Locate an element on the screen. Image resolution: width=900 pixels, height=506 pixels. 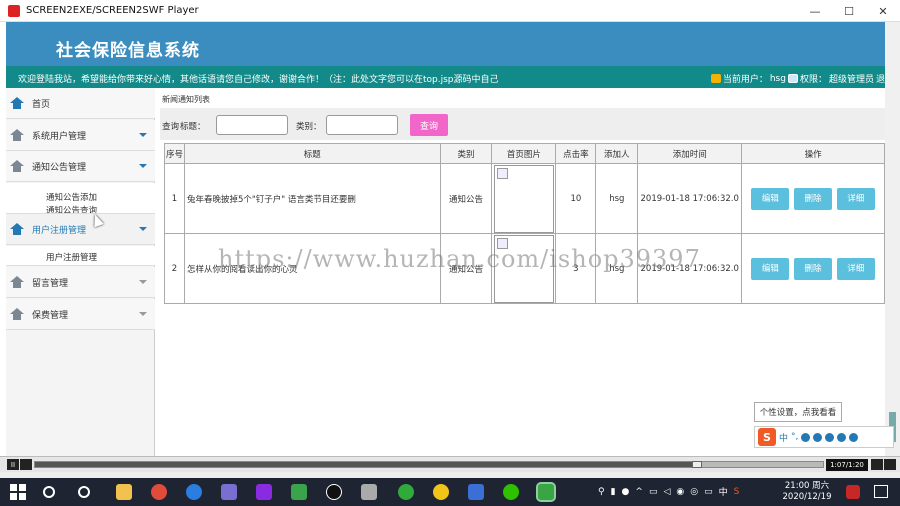
clock-date: 2020/12/19 is located at coordinates (807, 497).